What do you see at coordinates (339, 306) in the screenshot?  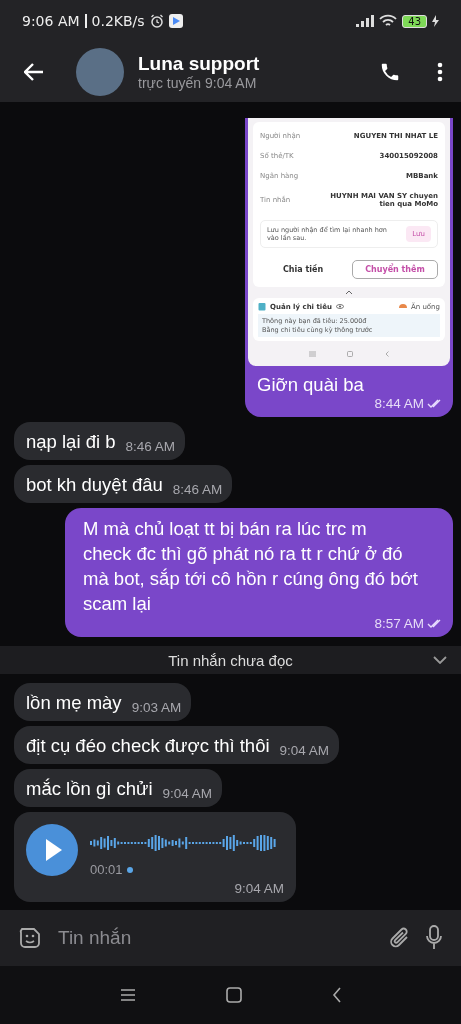 I see `eye-icon` at bounding box center [339, 306].